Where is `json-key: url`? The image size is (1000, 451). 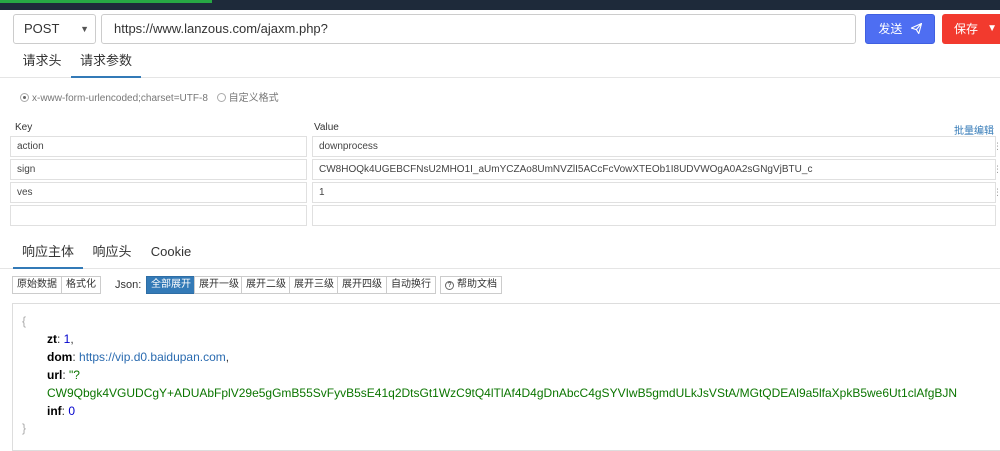 json-key: url is located at coordinates (55, 375).